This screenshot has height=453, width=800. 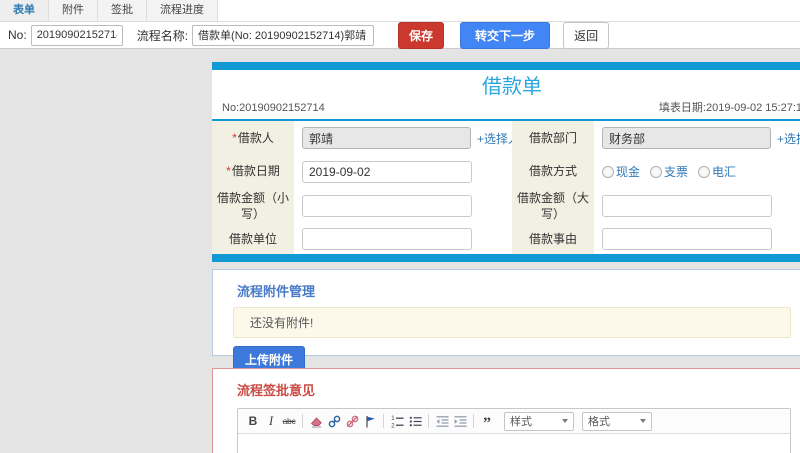 I want to click on loan-date-field, so click(x=403, y=171).